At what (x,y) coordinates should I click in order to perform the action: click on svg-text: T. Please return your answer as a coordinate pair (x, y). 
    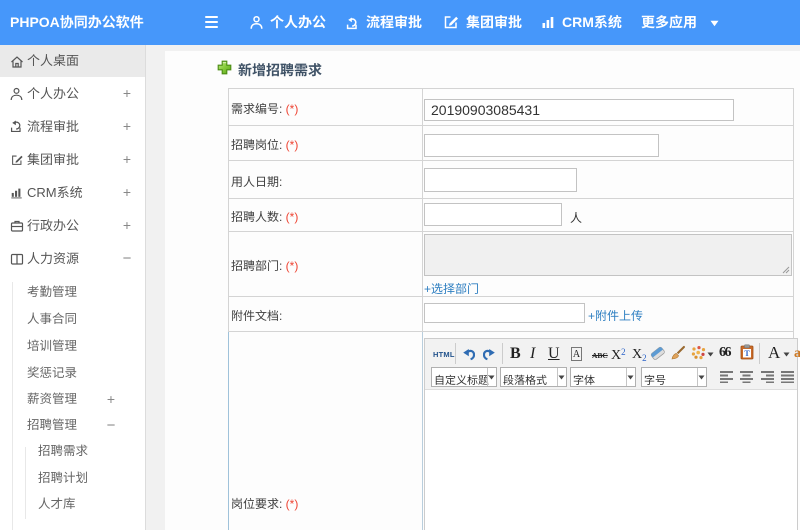
    Looking at the image, I should click on (747, 353).